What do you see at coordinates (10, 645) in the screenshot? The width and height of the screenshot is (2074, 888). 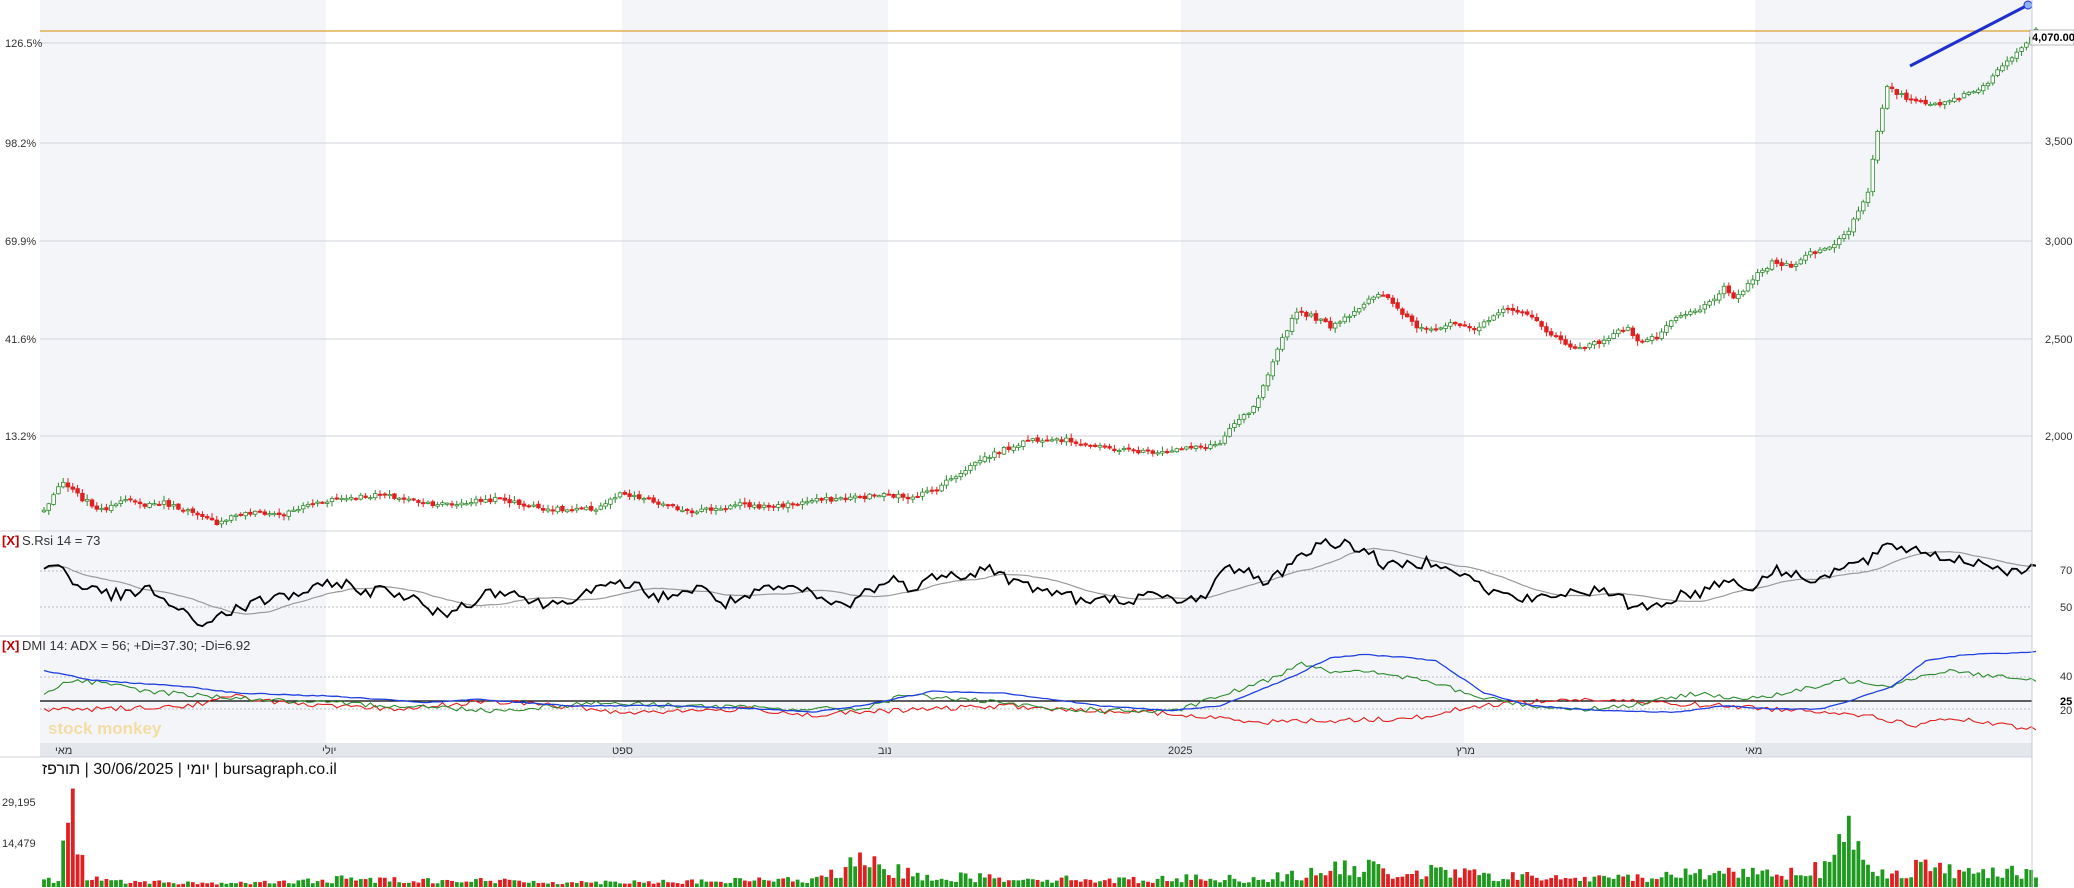 I see `dmi-close-button: [X]` at bounding box center [10, 645].